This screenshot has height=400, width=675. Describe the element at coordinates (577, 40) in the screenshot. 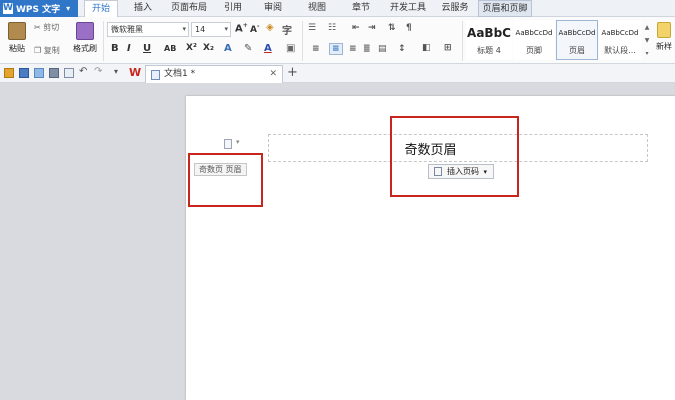

I see `style-header: AaBbCcDd 页眉` at that location.